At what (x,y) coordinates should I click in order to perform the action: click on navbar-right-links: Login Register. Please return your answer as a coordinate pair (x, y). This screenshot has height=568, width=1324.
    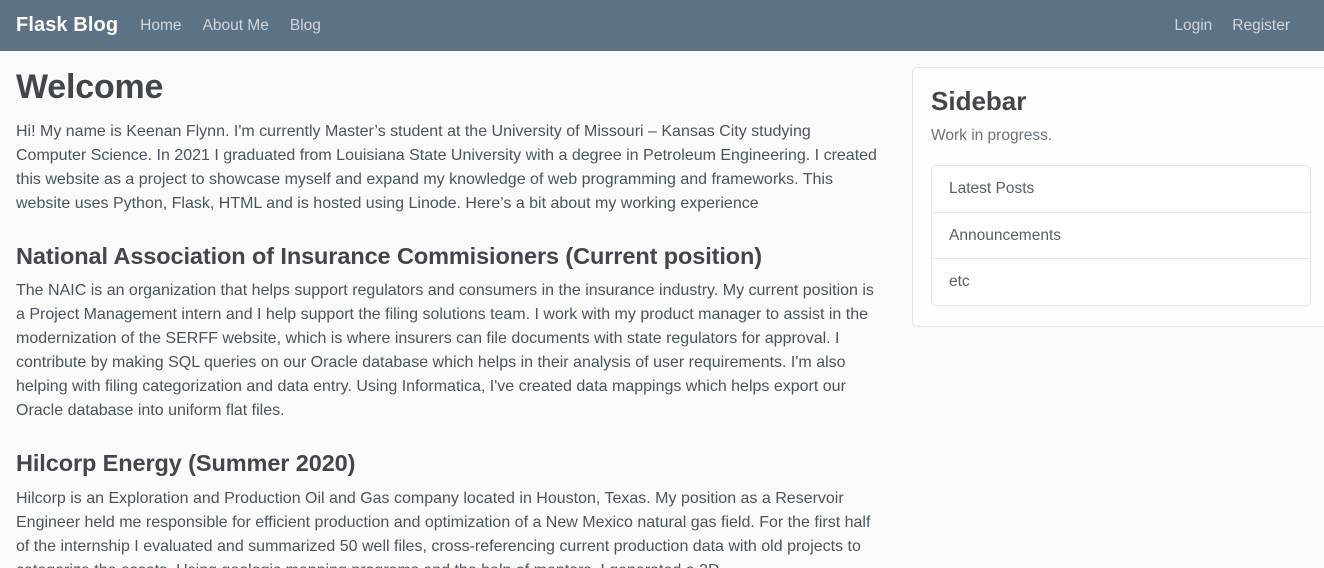
    Looking at the image, I should click on (1232, 26).